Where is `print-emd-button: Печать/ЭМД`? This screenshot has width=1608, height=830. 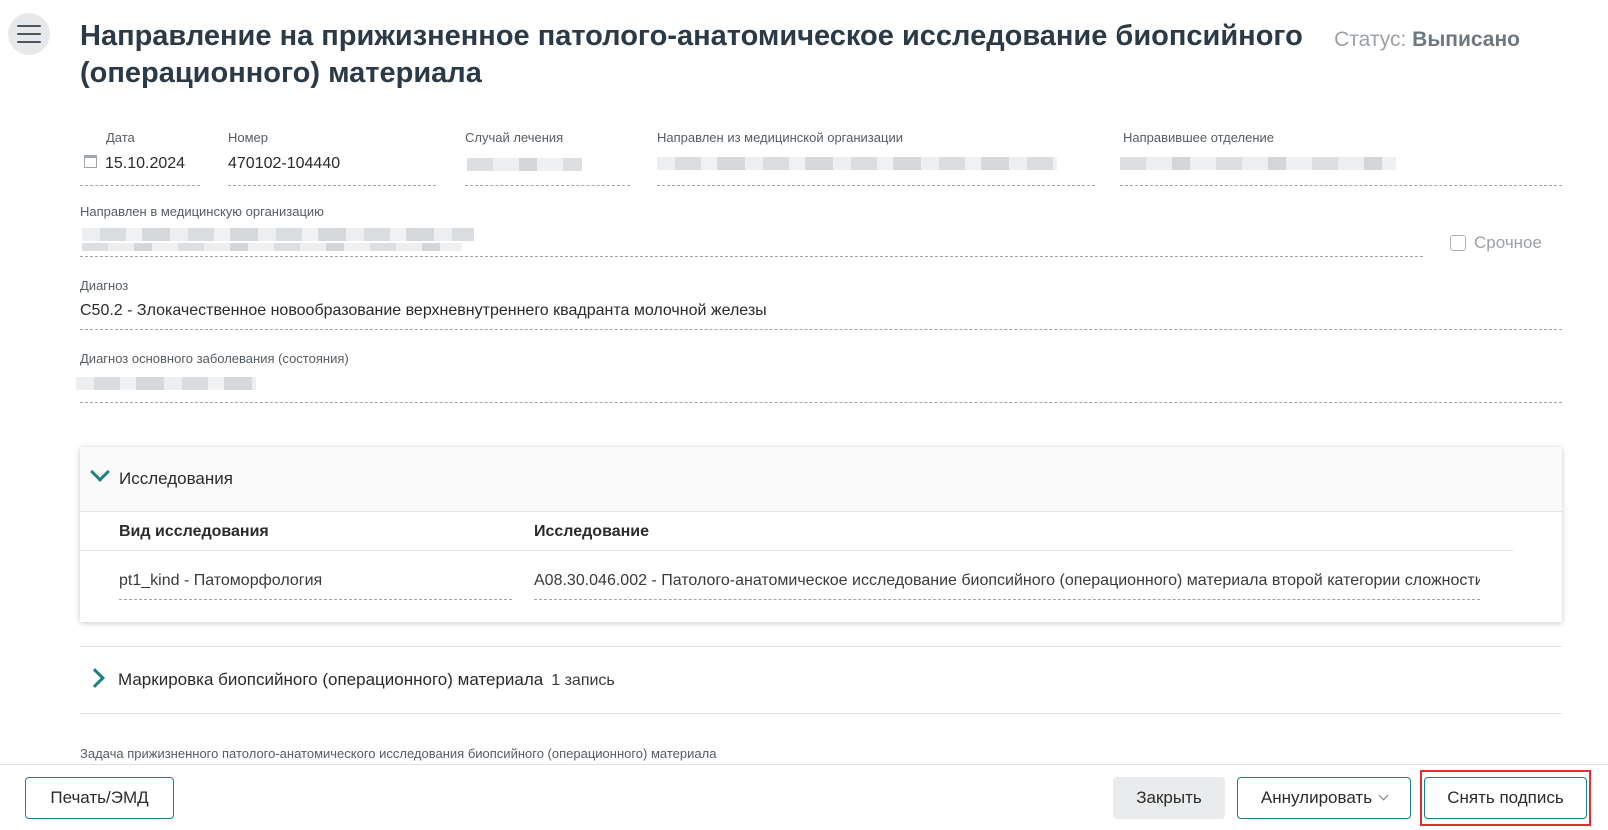 print-emd-button: Печать/ЭМД is located at coordinates (99, 798).